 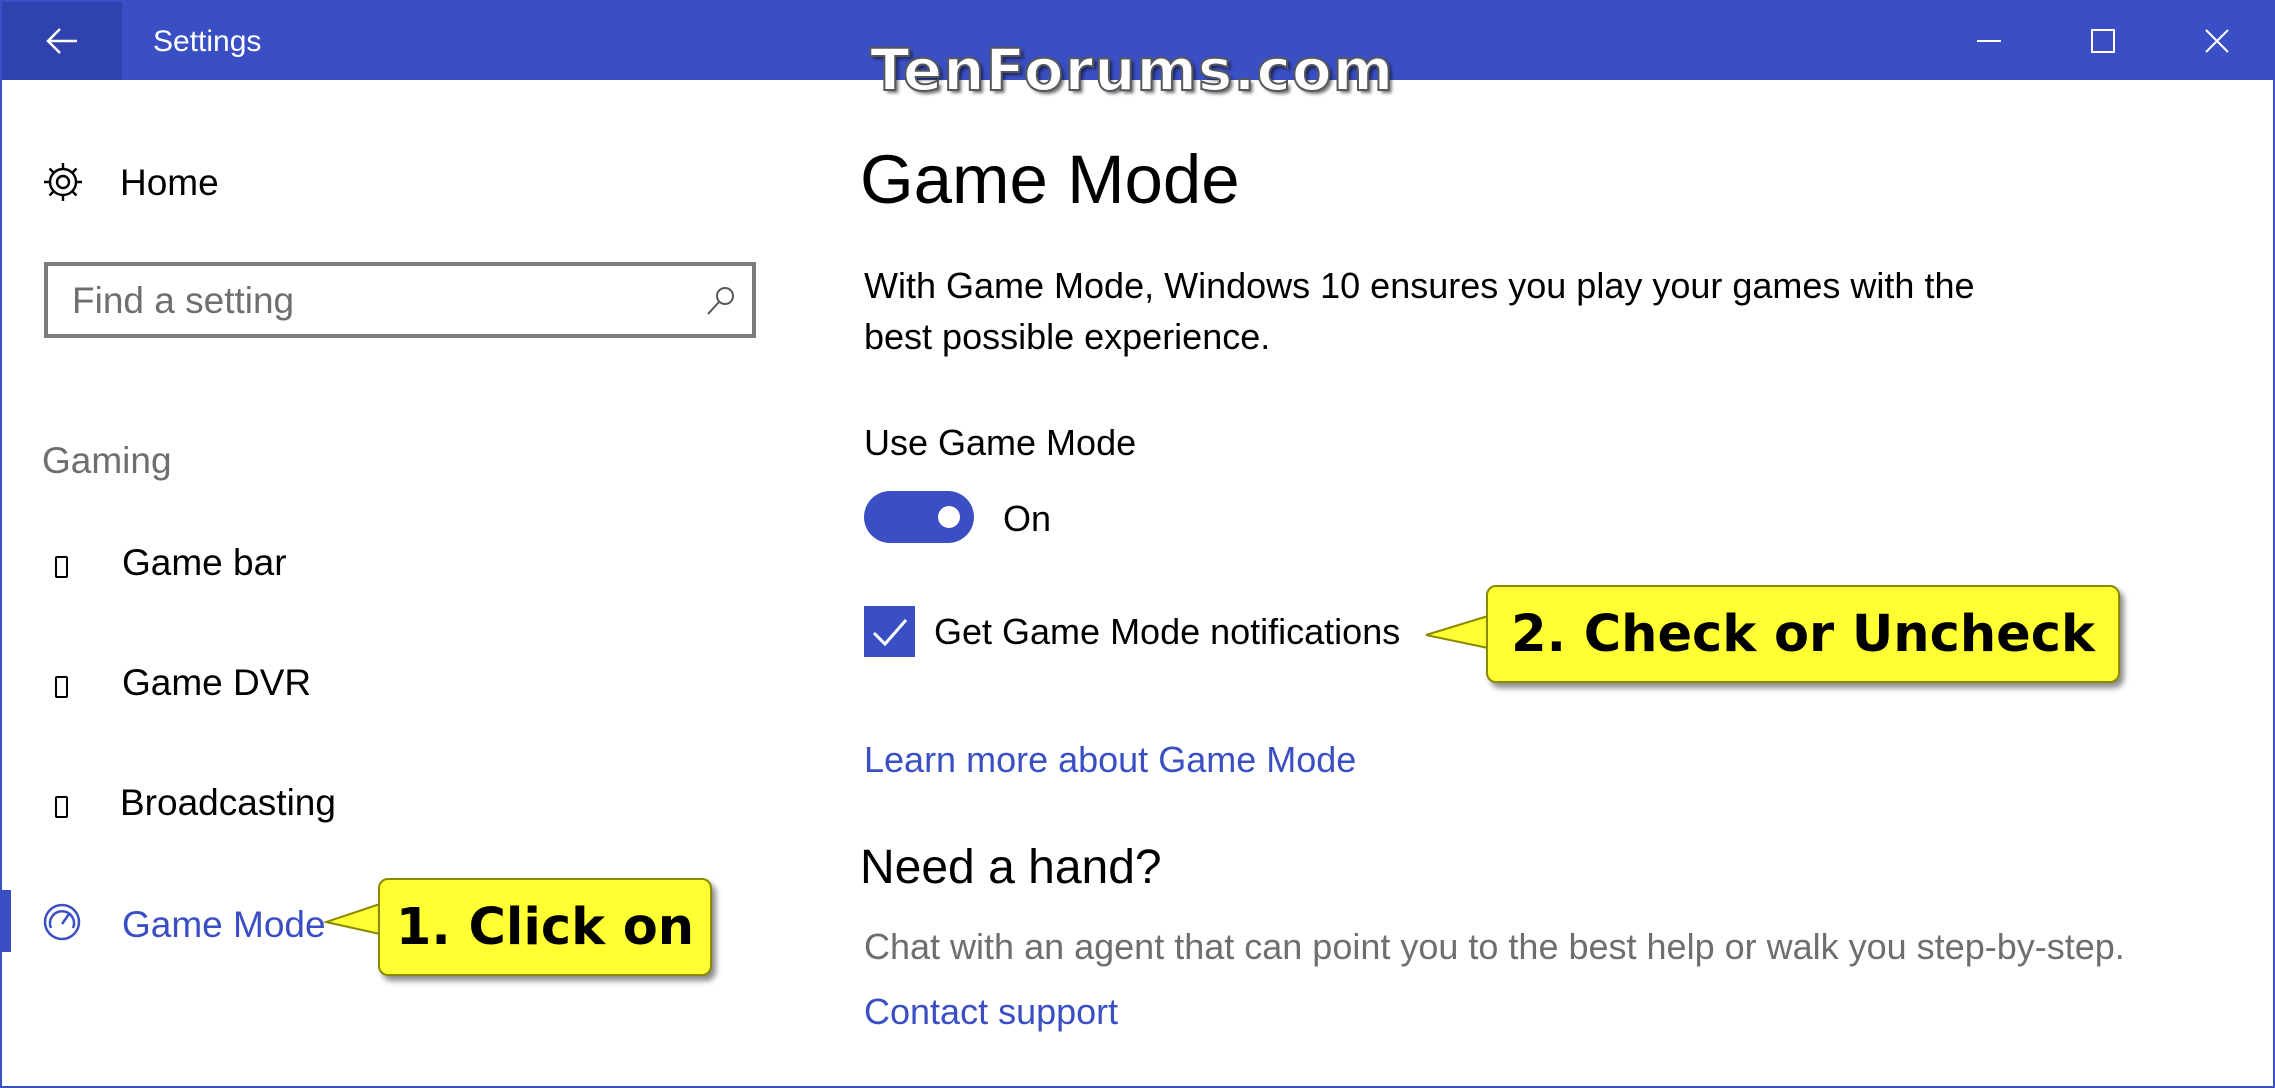 I want to click on search-input, so click(x=382, y=301).